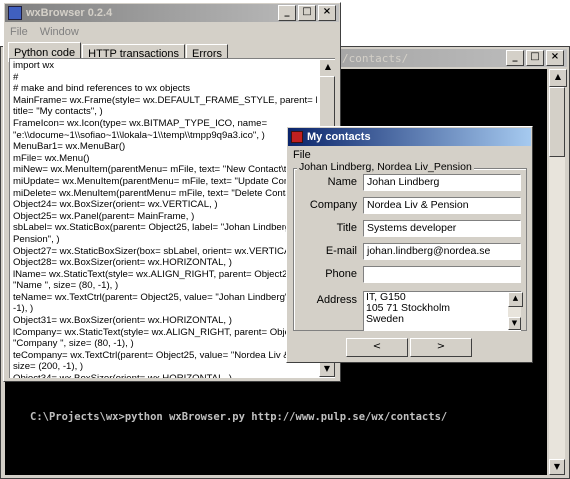  What do you see at coordinates (172, 13) in the screenshot?
I see `browser-titlebar: wxBrowser 0.2.4 _ □ ×` at bounding box center [172, 13].